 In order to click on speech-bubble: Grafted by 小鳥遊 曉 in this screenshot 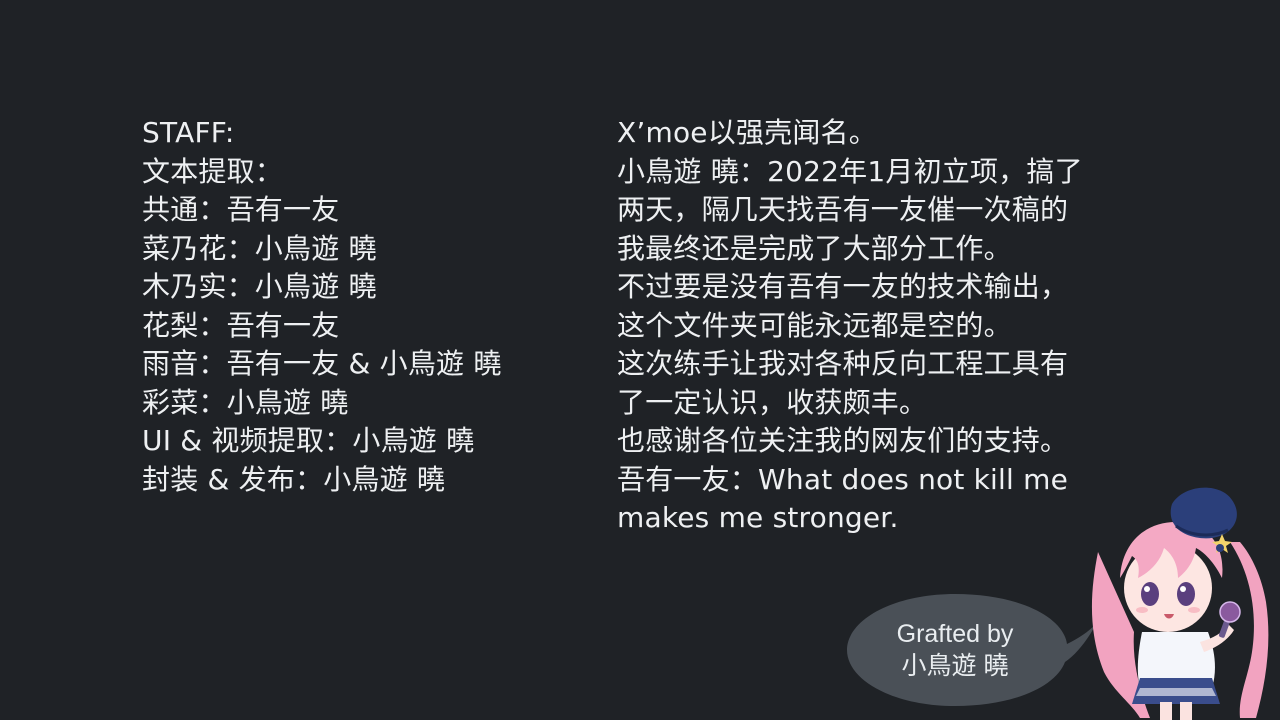, I will do `click(971, 650)`.